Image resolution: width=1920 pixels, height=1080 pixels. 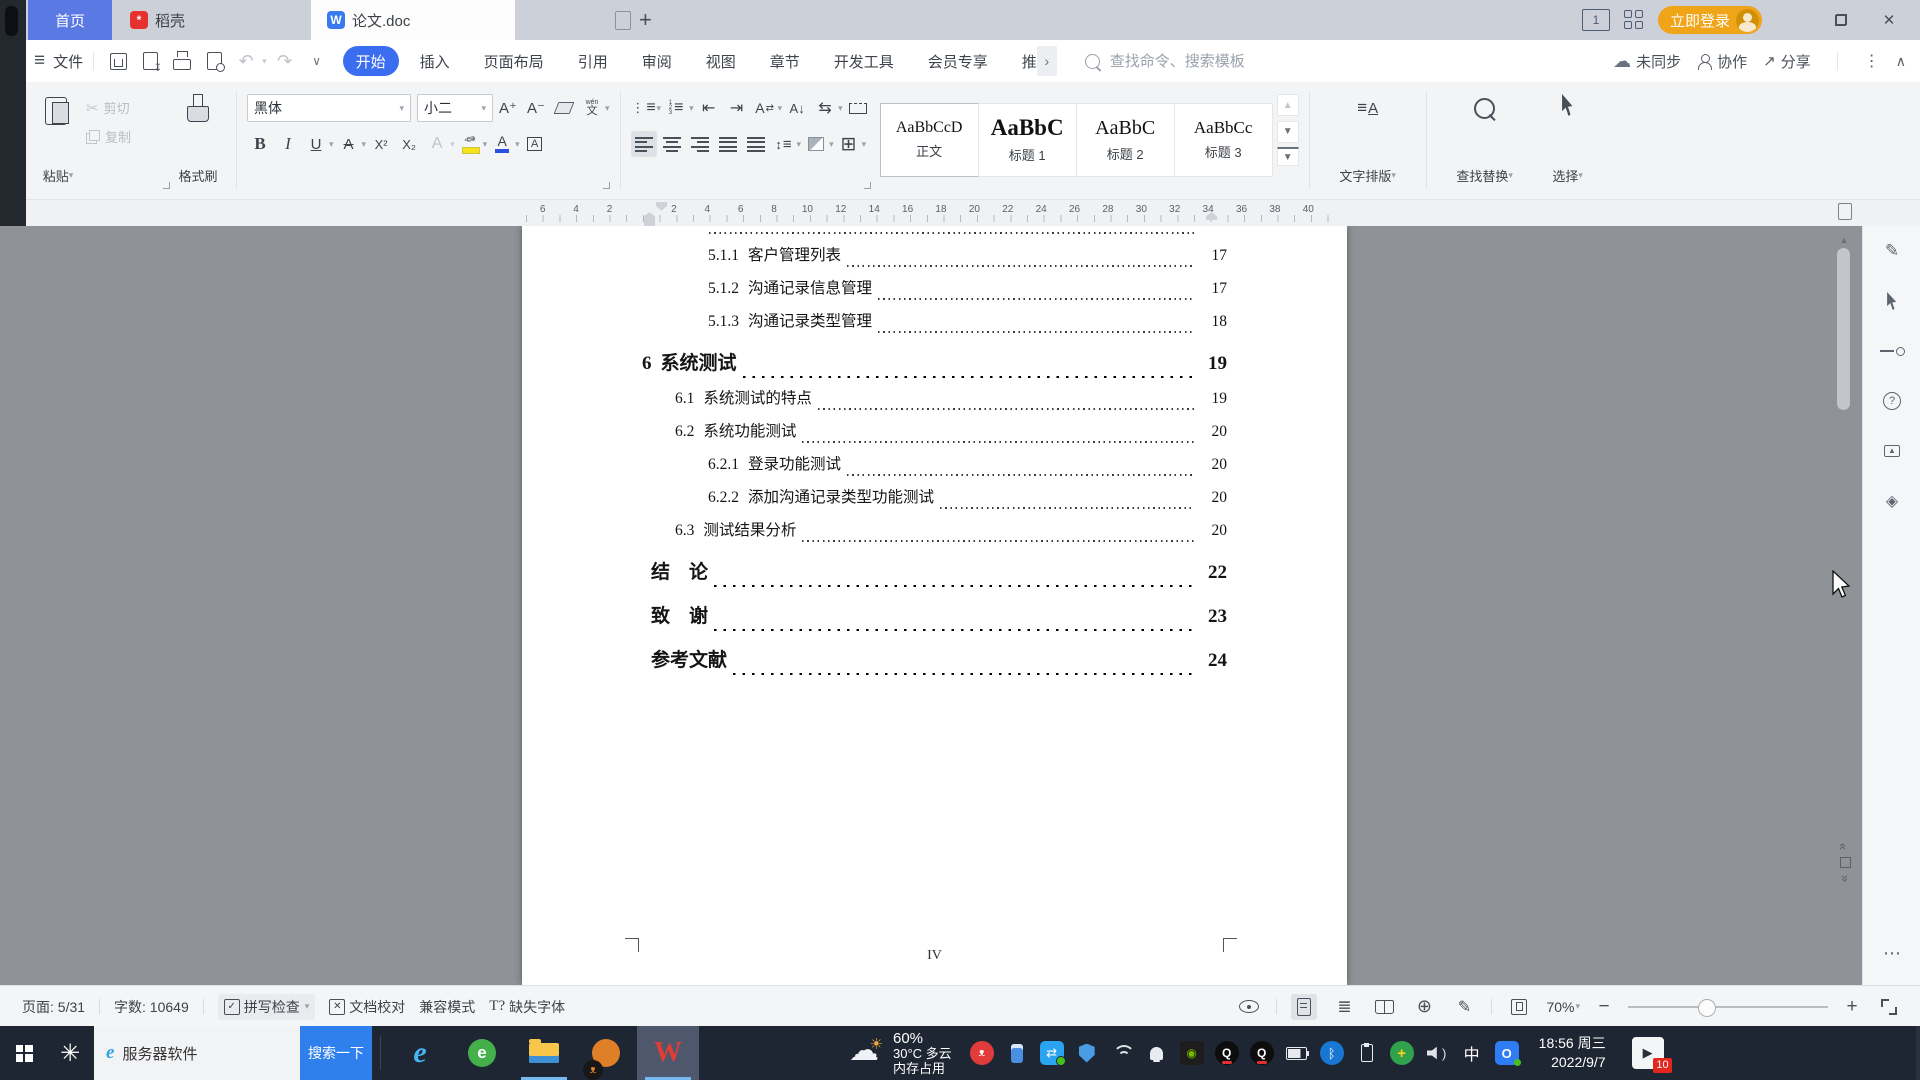 I want to click on 360-browser-icon, so click(x=482, y=1053).